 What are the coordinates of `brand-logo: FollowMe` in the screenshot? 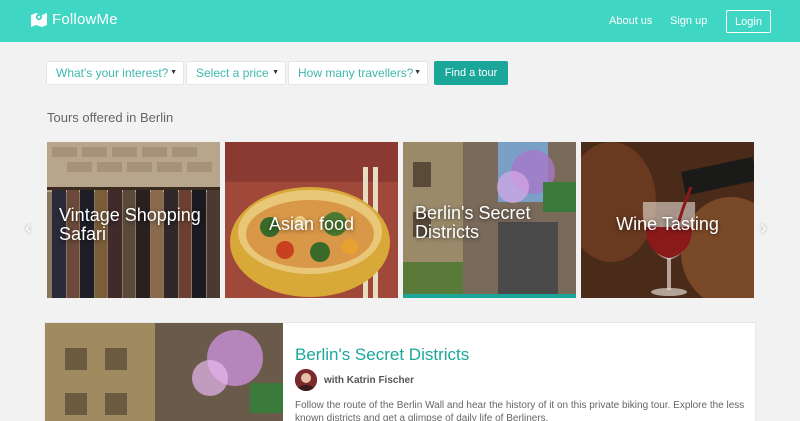 It's located at (74, 19).